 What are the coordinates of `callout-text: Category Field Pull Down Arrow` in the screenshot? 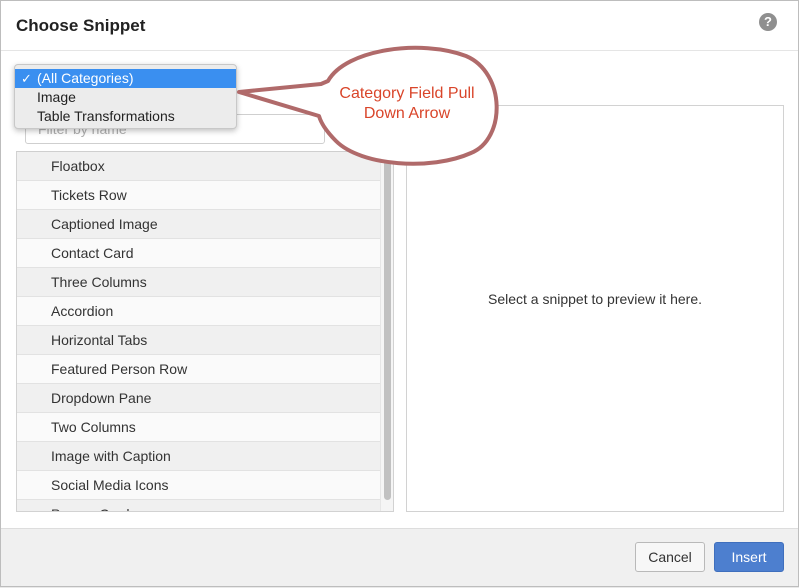 It's located at (407, 104).